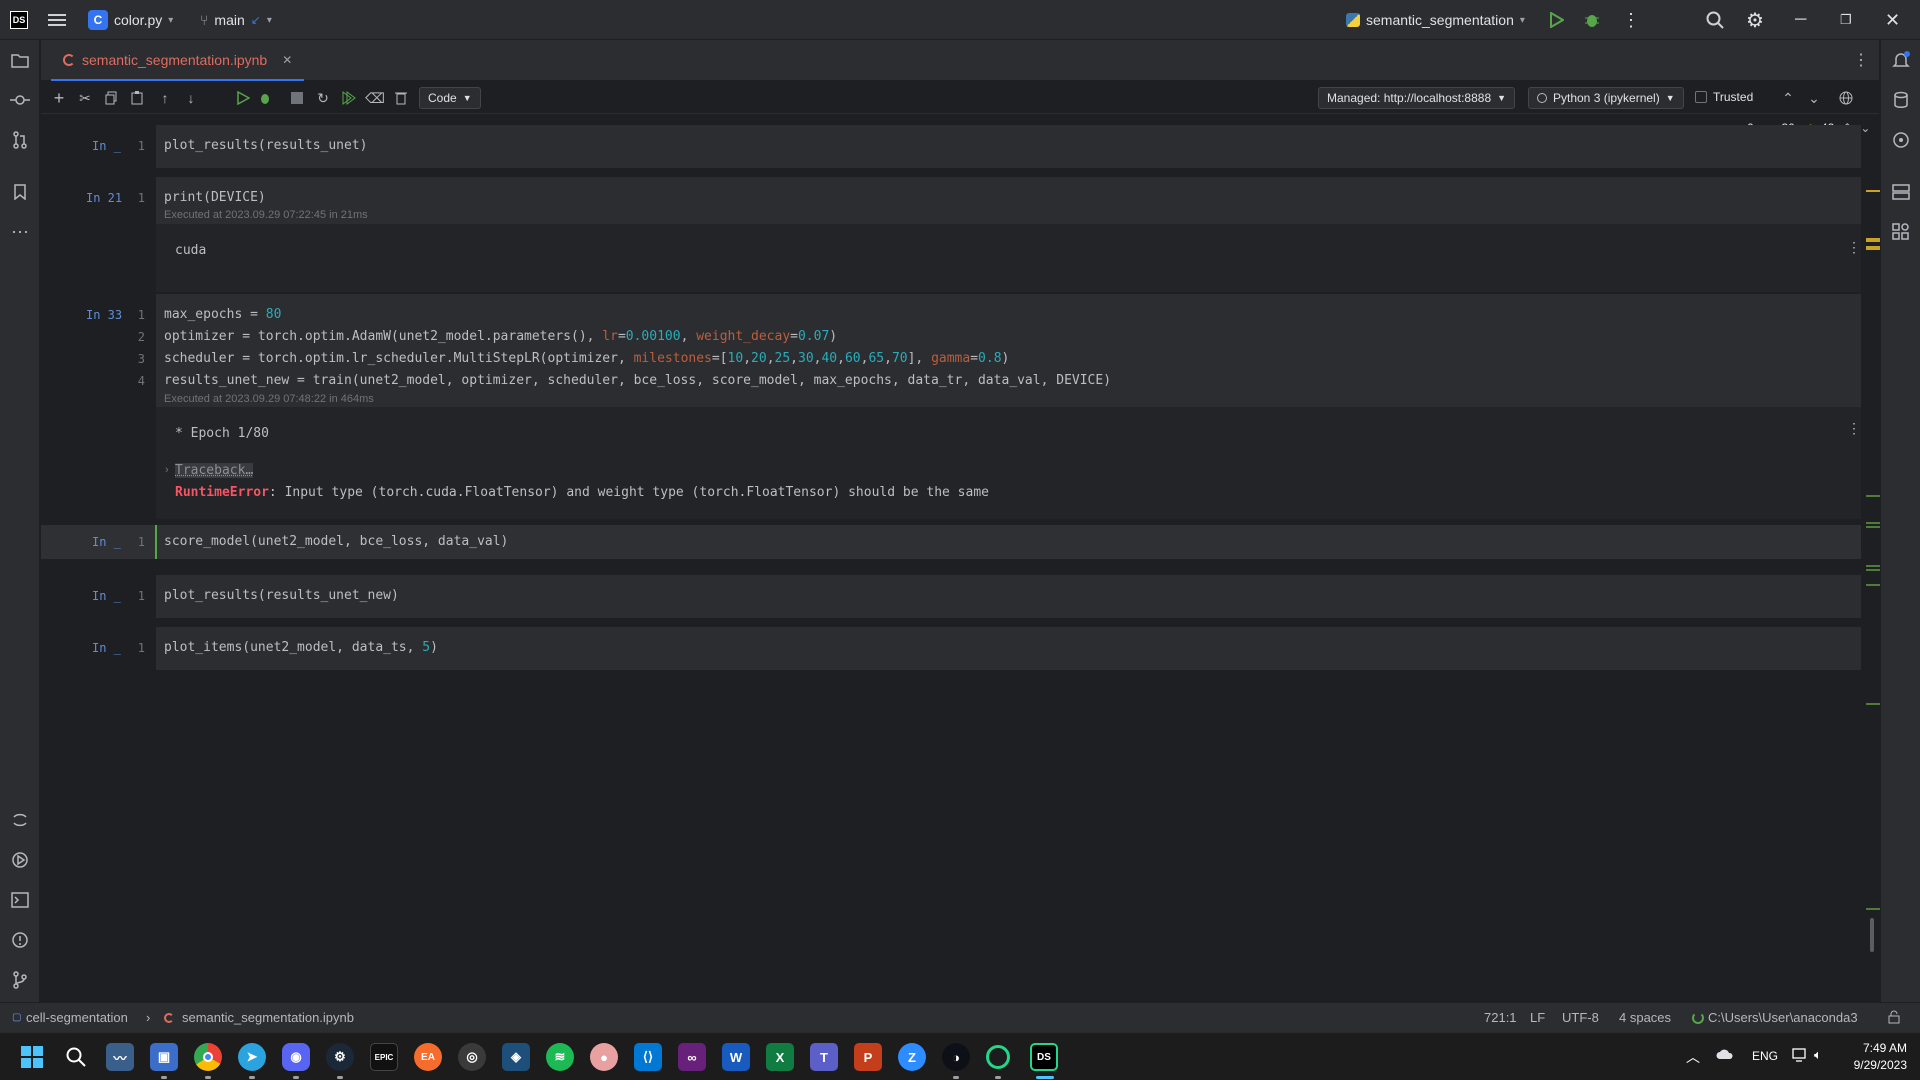  I want to click on chevron-right-icon: ›, so click(167, 470).